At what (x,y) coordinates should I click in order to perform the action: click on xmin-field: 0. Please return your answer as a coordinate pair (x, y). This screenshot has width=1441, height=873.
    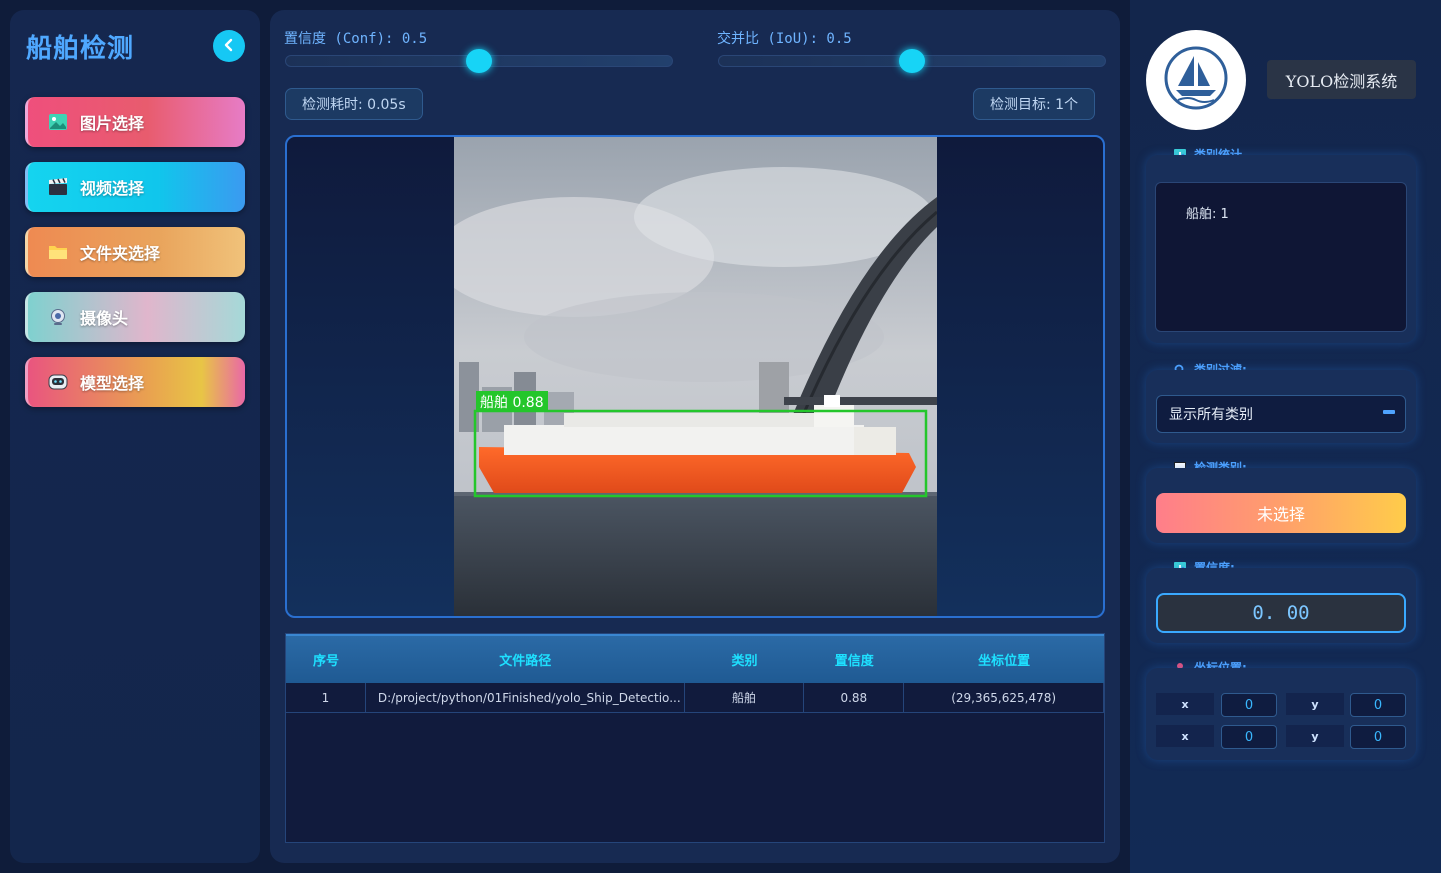
    Looking at the image, I should click on (1249, 705).